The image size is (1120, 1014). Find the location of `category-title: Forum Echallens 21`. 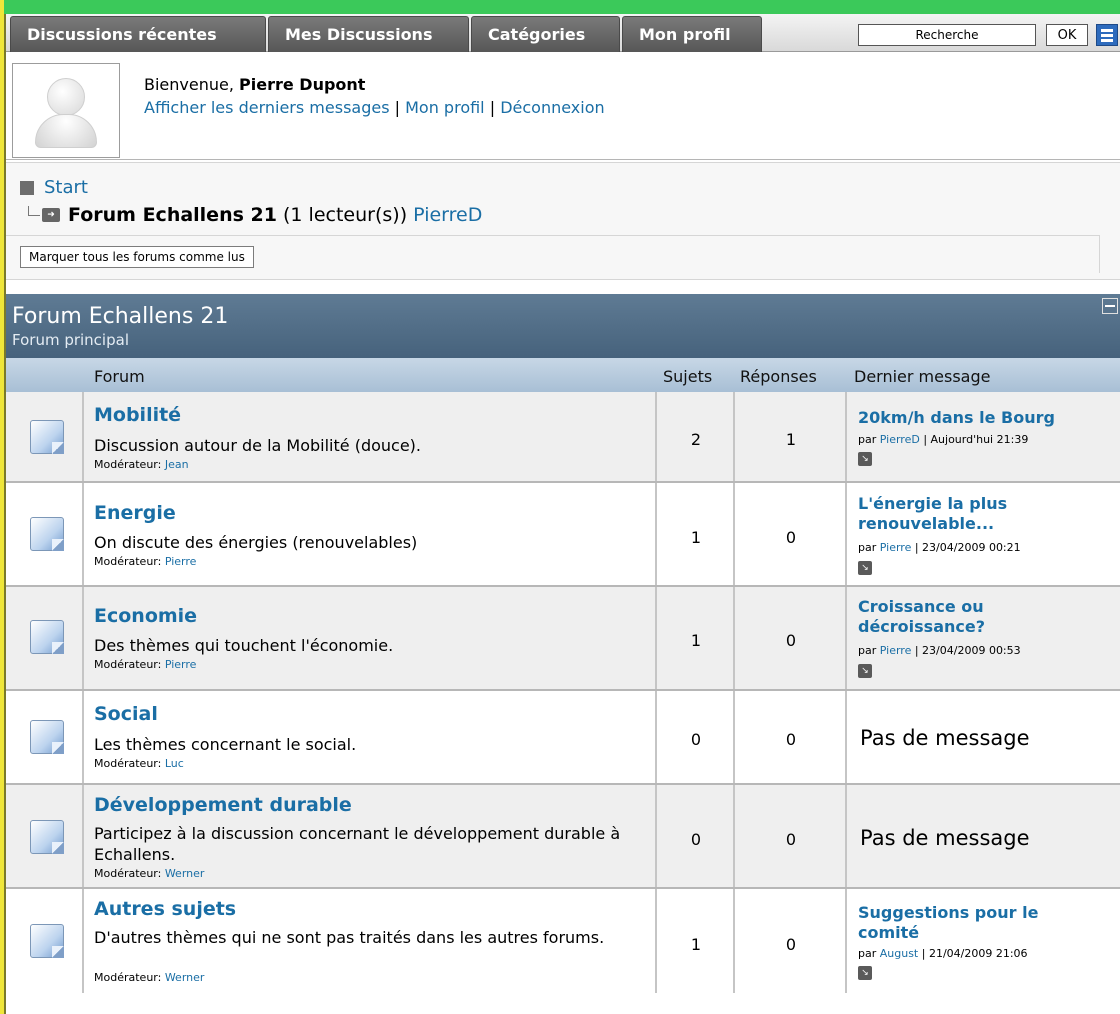

category-title: Forum Echallens 21 is located at coordinates (120, 316).